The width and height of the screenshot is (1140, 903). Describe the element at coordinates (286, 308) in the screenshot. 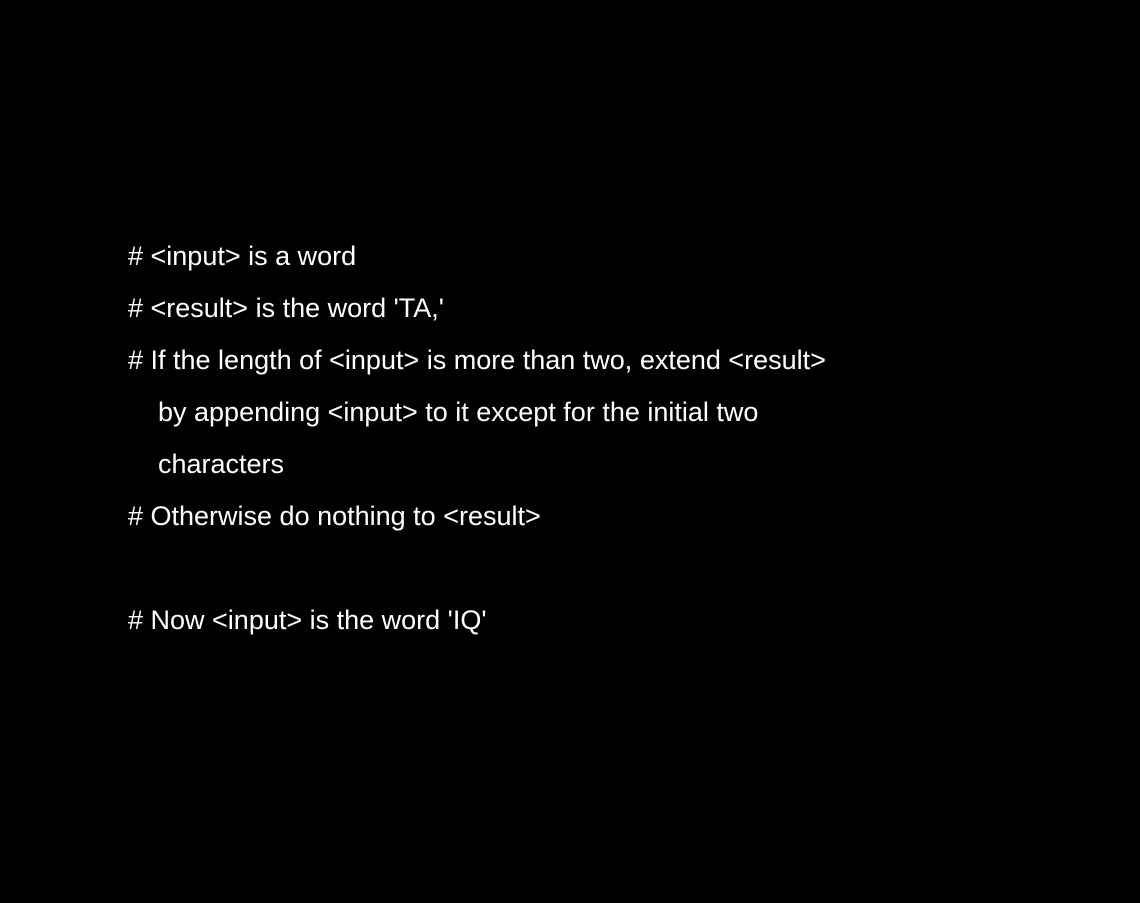

I see `comment-line-result-definition: # <result> is the word 'TA,'` at that location.